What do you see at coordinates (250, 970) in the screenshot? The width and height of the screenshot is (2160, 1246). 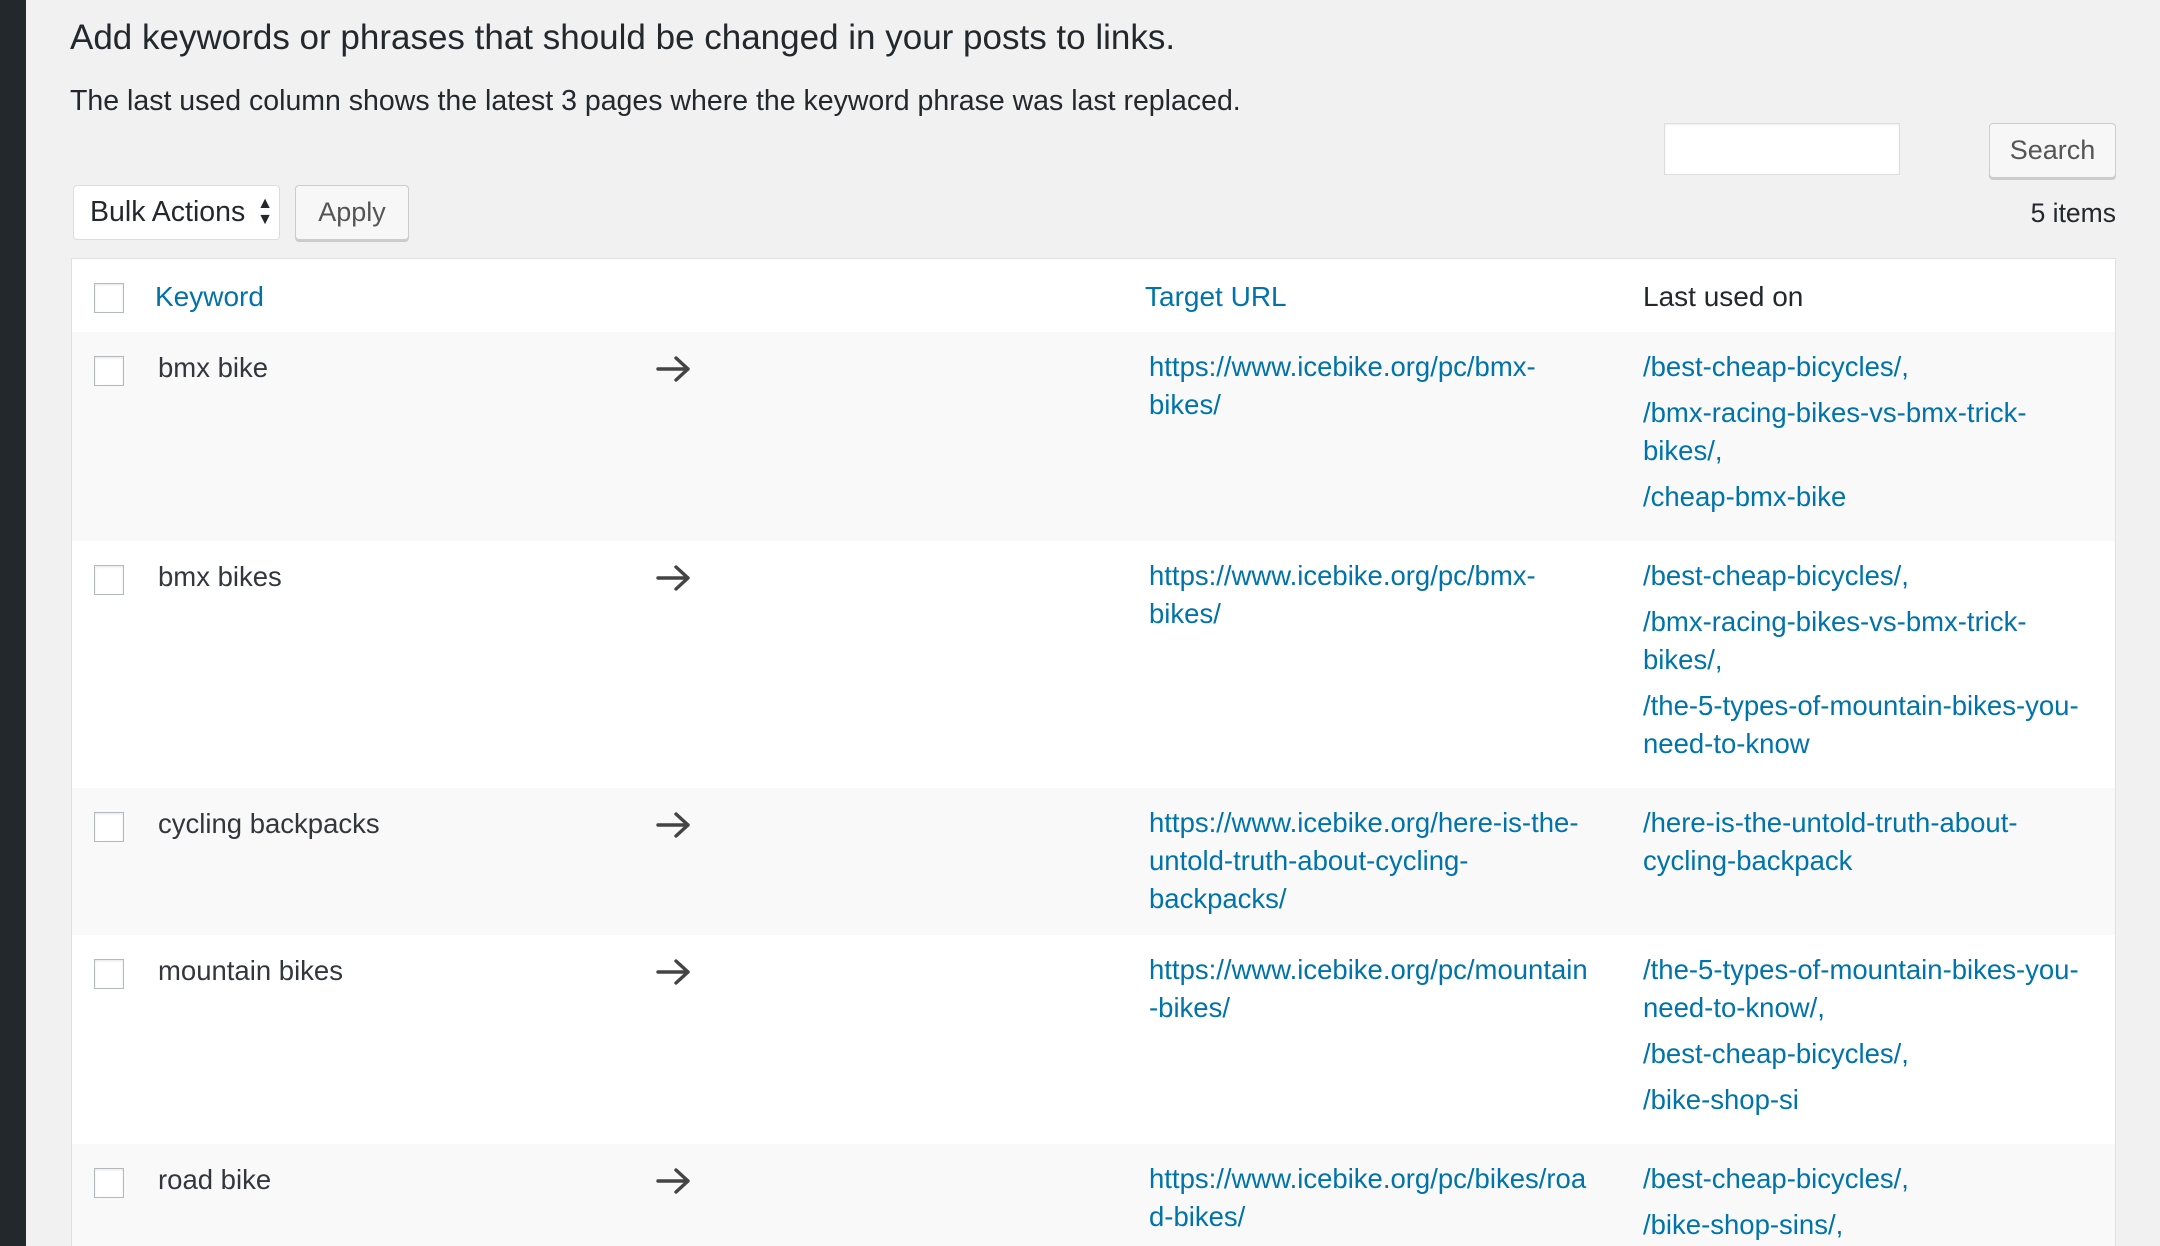 I see `keyword-text: mountain bikes` at bounding box center [250, 970].